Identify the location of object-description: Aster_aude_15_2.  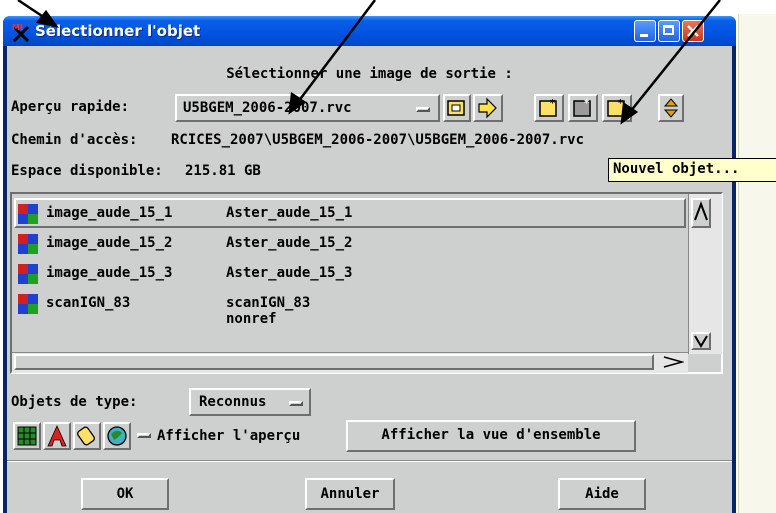
(289, 243).